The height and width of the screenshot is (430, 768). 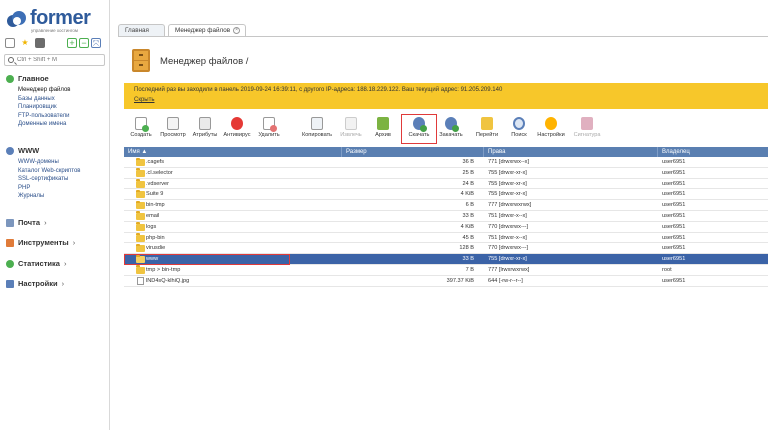 What do you see at coordinates (446, 205) in the screenshot?
I see `table-row: bin-tmp 6 B 777 [drwxrwxrwx] user6951` at bounding box center [446, 205].